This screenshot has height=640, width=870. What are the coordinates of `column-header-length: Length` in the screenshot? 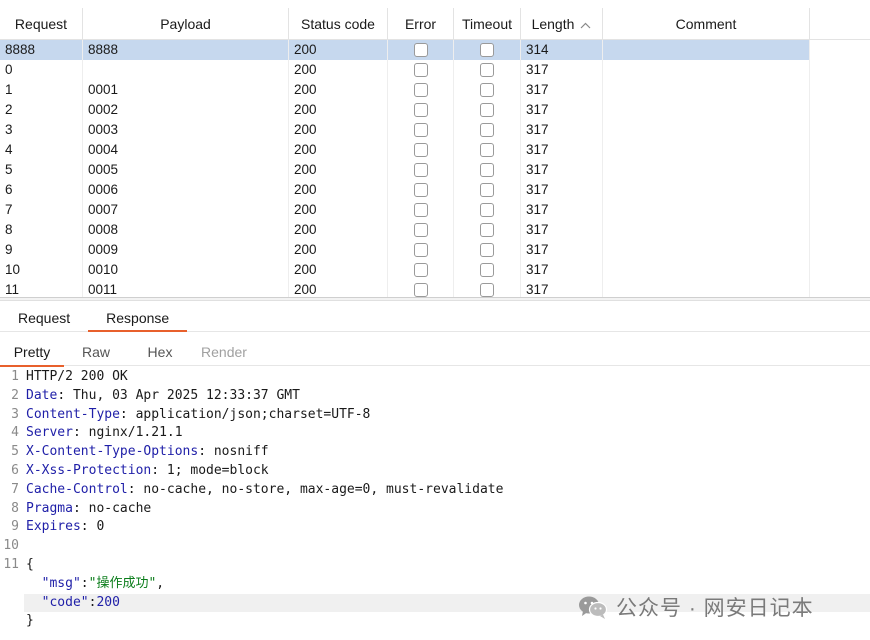 It's located at (562, 24).